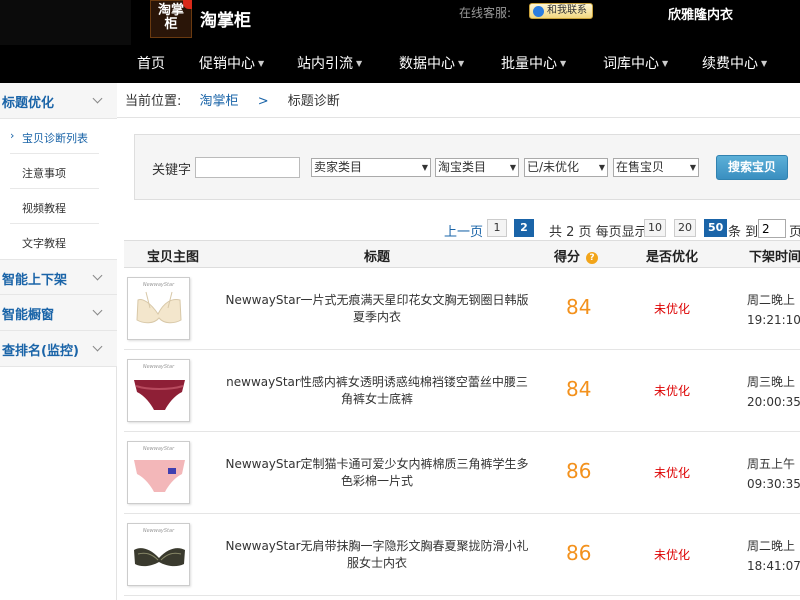  What do you see at coordinates (377, 257) in the screenshot?
I see `col-title: 标题` at bounding box center [377, 257].